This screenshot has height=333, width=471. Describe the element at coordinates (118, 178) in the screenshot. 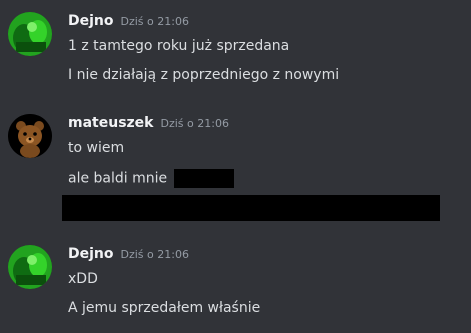

I see `message-text: ale baldi mnie` at that location.